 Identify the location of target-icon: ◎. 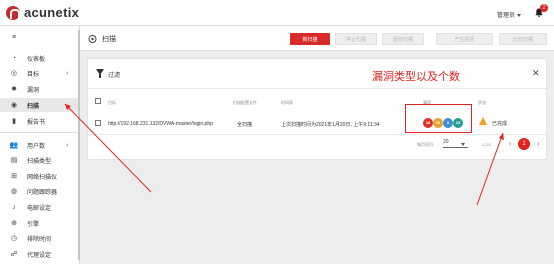
(14, 73).